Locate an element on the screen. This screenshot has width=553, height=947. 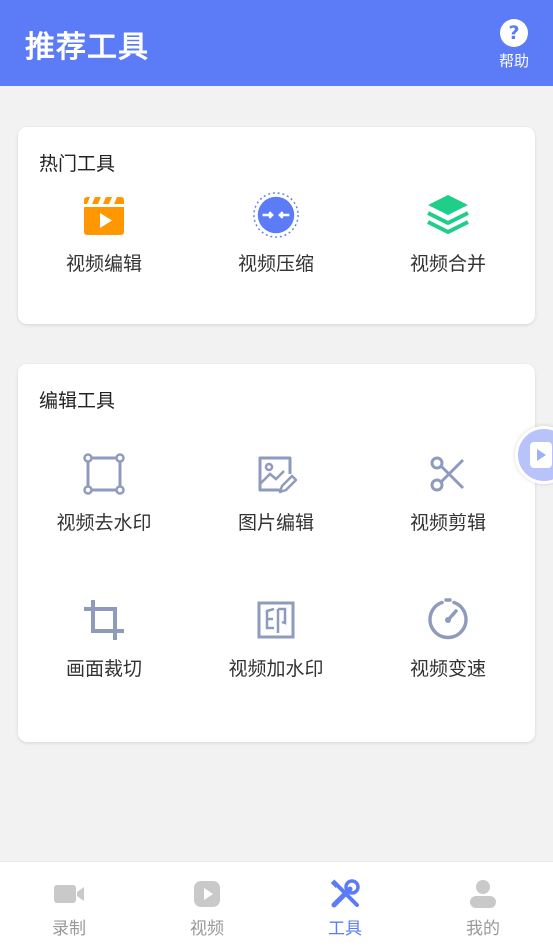
tool-label: 视频变速 is located at coordinates (447, 669).